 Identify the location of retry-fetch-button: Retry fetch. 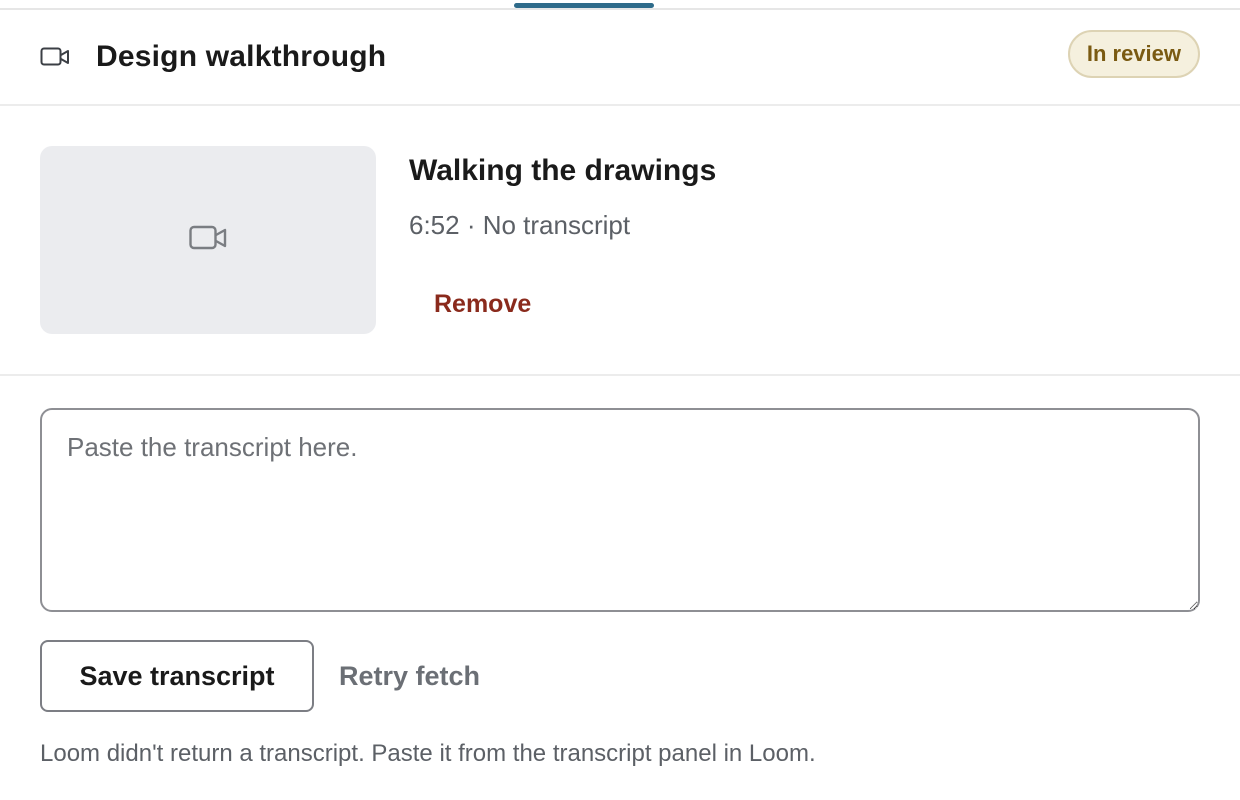
(409, 676).